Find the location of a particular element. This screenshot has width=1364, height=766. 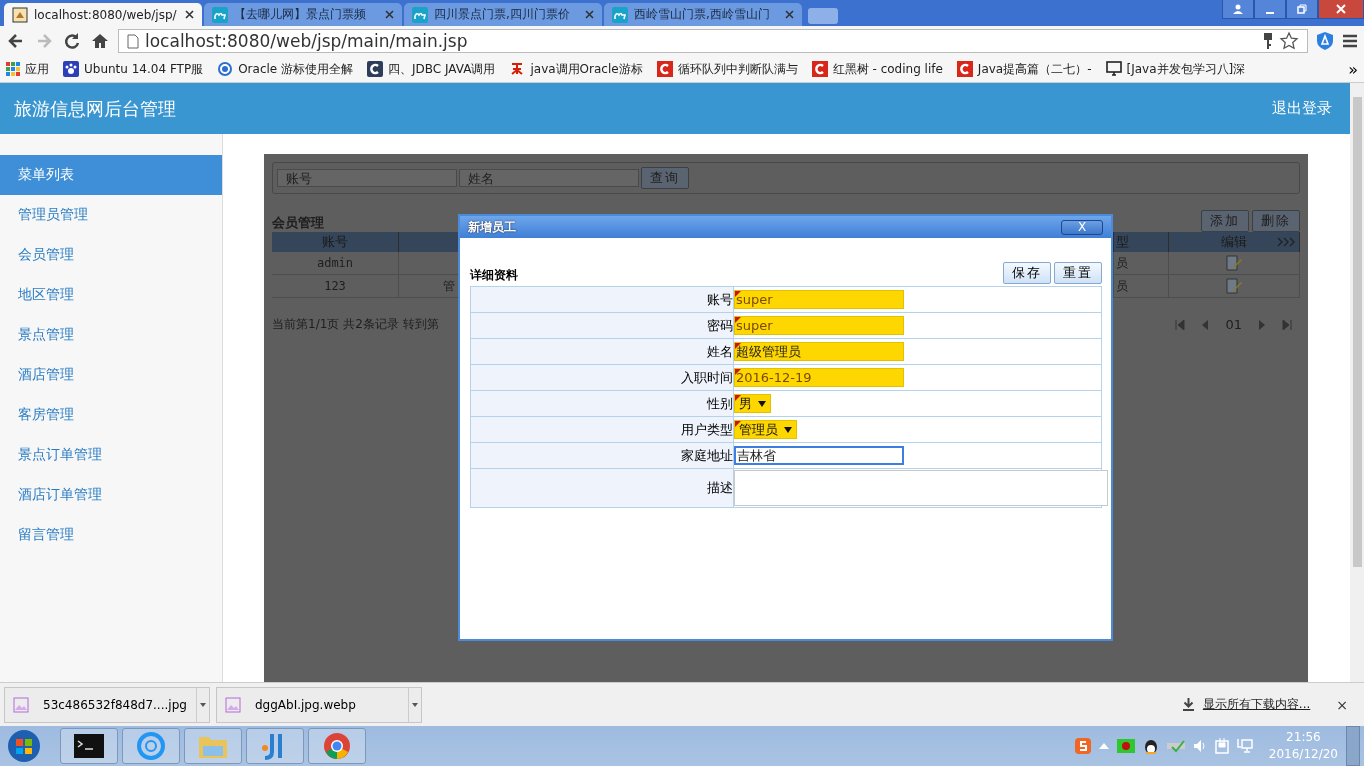

minimize-button is located at coordinates (1270, 9).